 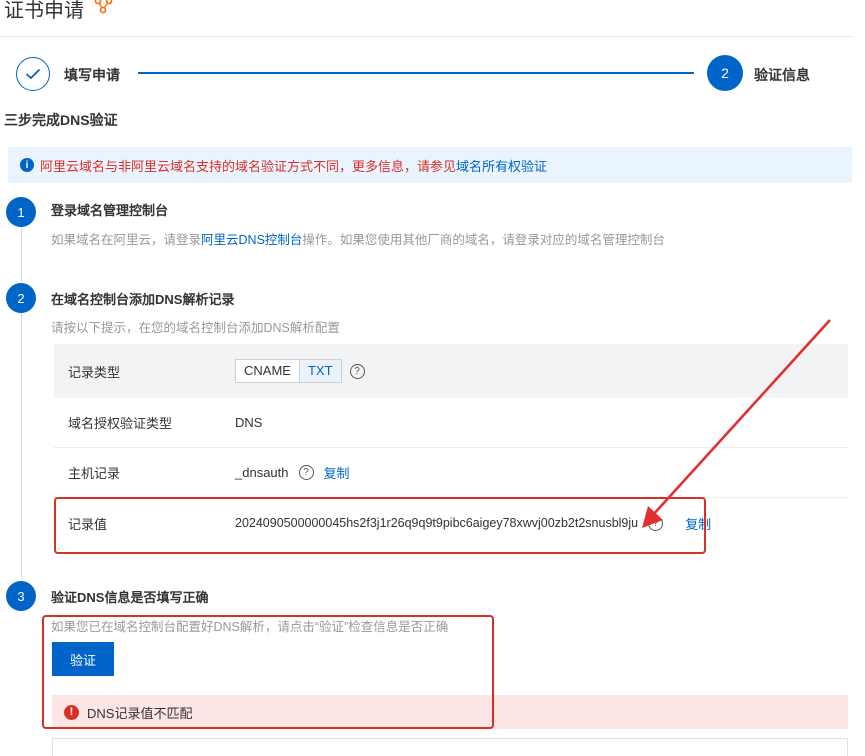 What do you see at coordinates (450, 747) in the screenshot?
I see `next-panel-frame` at bounding box center [450, 747].